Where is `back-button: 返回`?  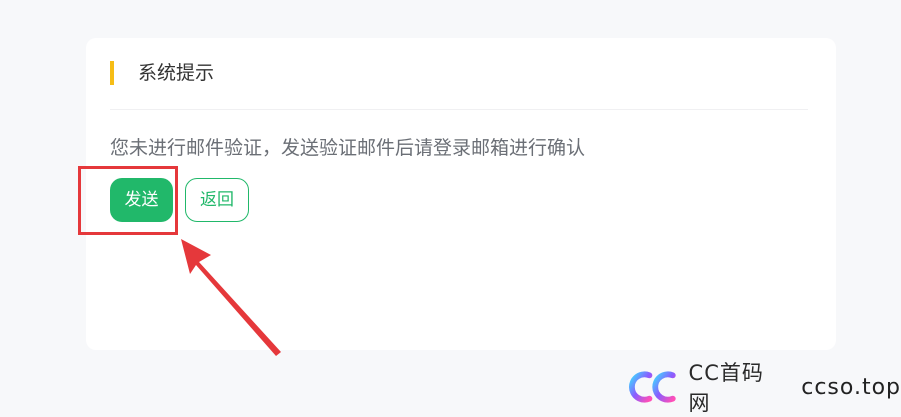 back-button: 返回 is located at coordinates (217, 200).